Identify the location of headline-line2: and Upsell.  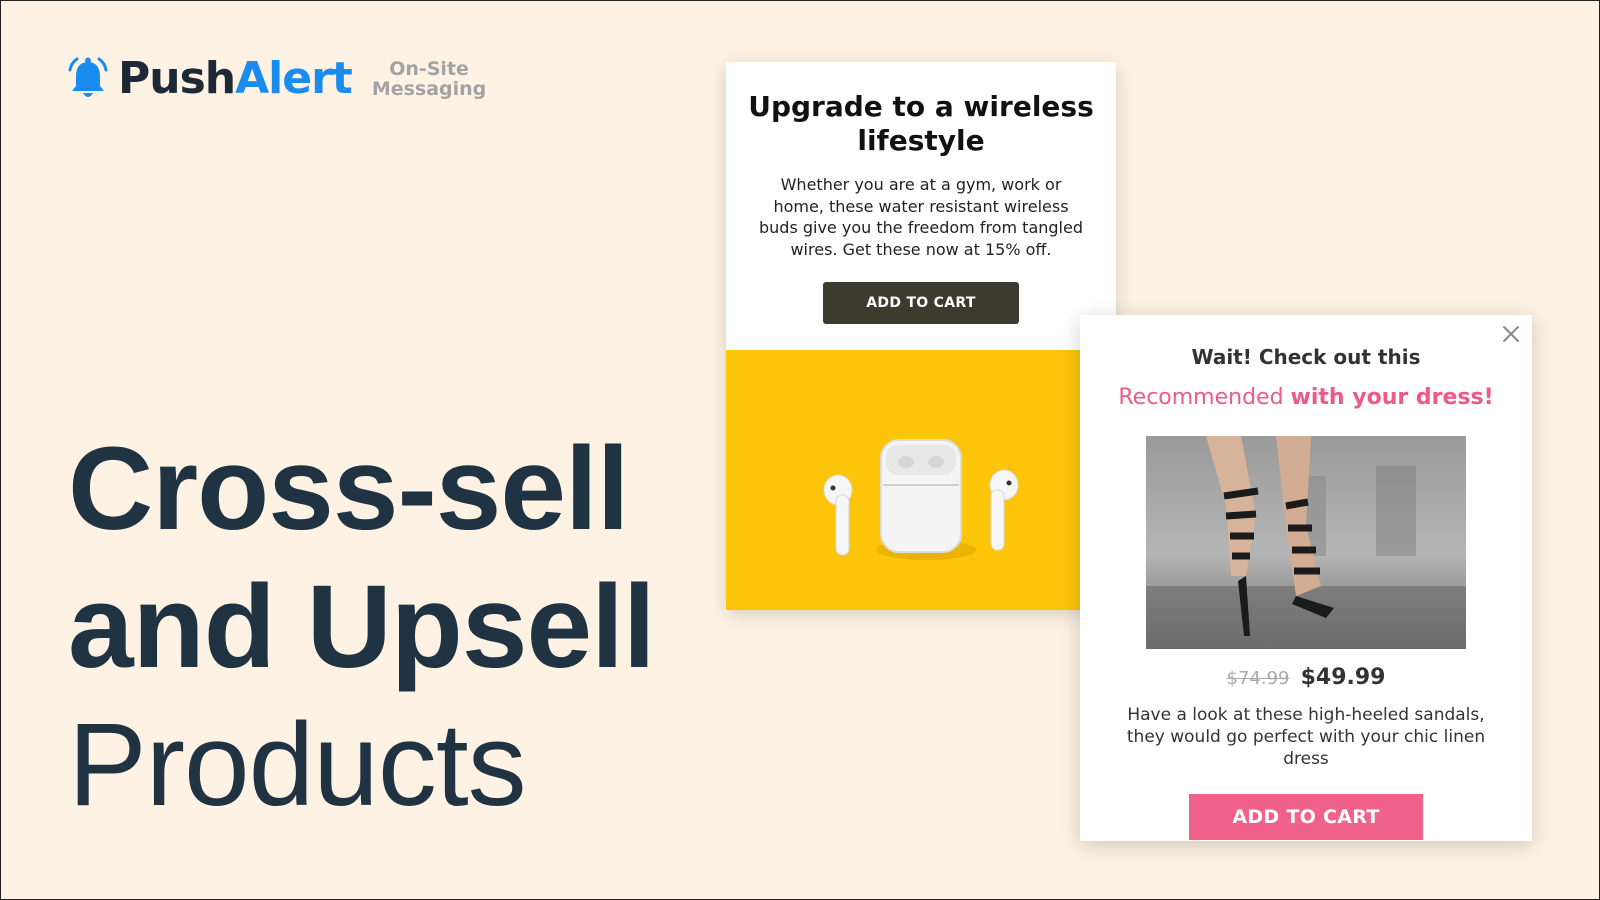
(362, 627).